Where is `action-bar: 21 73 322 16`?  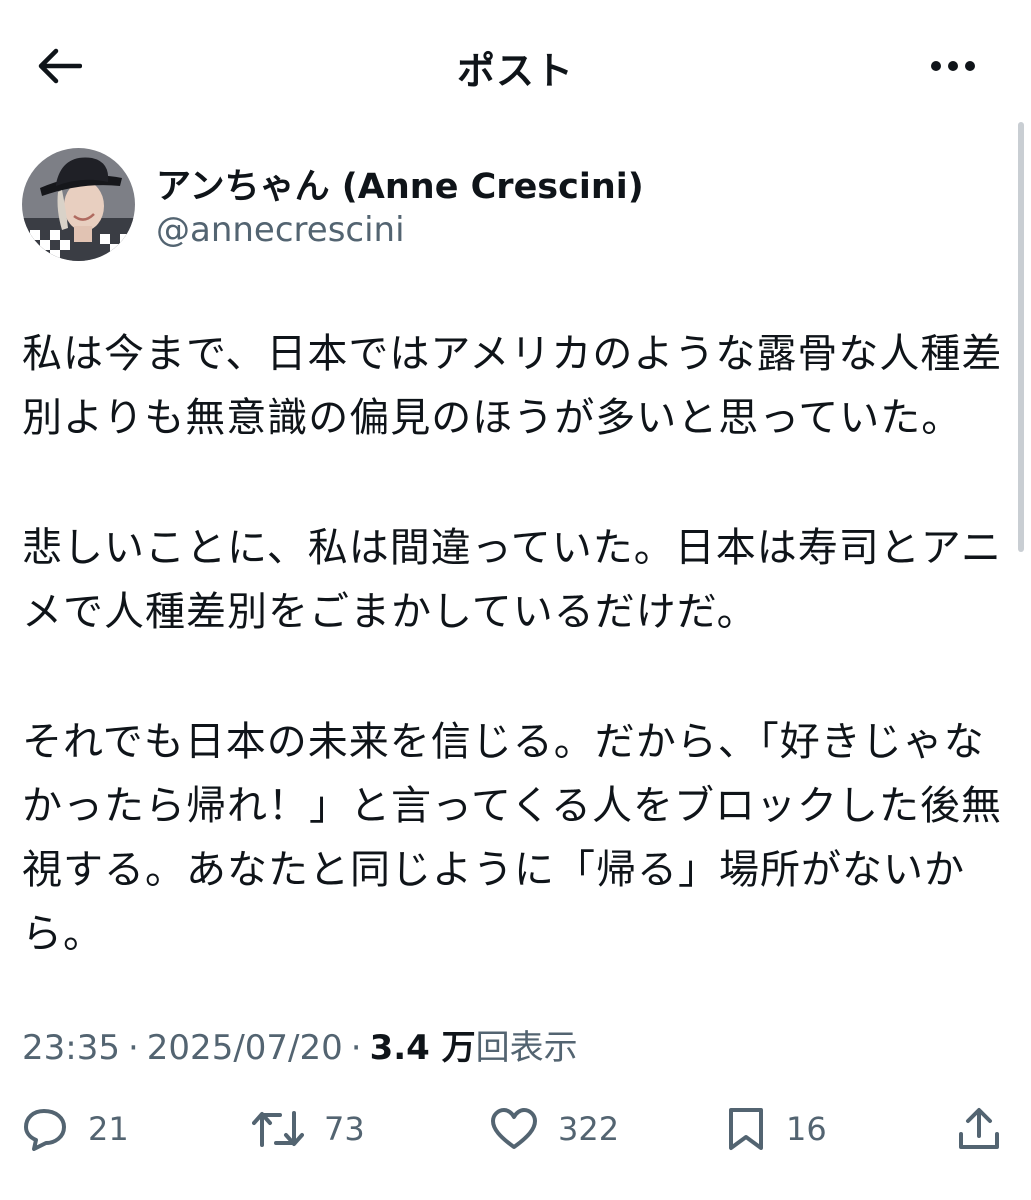
action-bar: 21 73 322 16 is located at coordinates (515, 1129).